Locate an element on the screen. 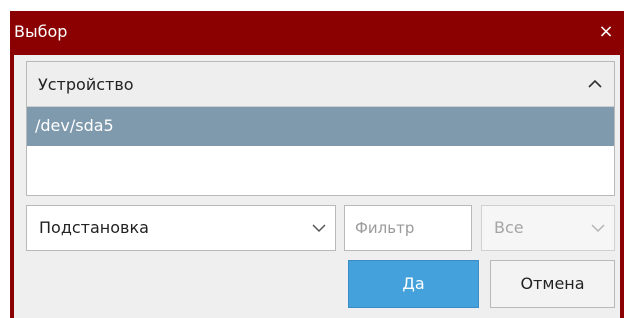  list-item: /dev/sda5 is located at coordinates (320, 126).